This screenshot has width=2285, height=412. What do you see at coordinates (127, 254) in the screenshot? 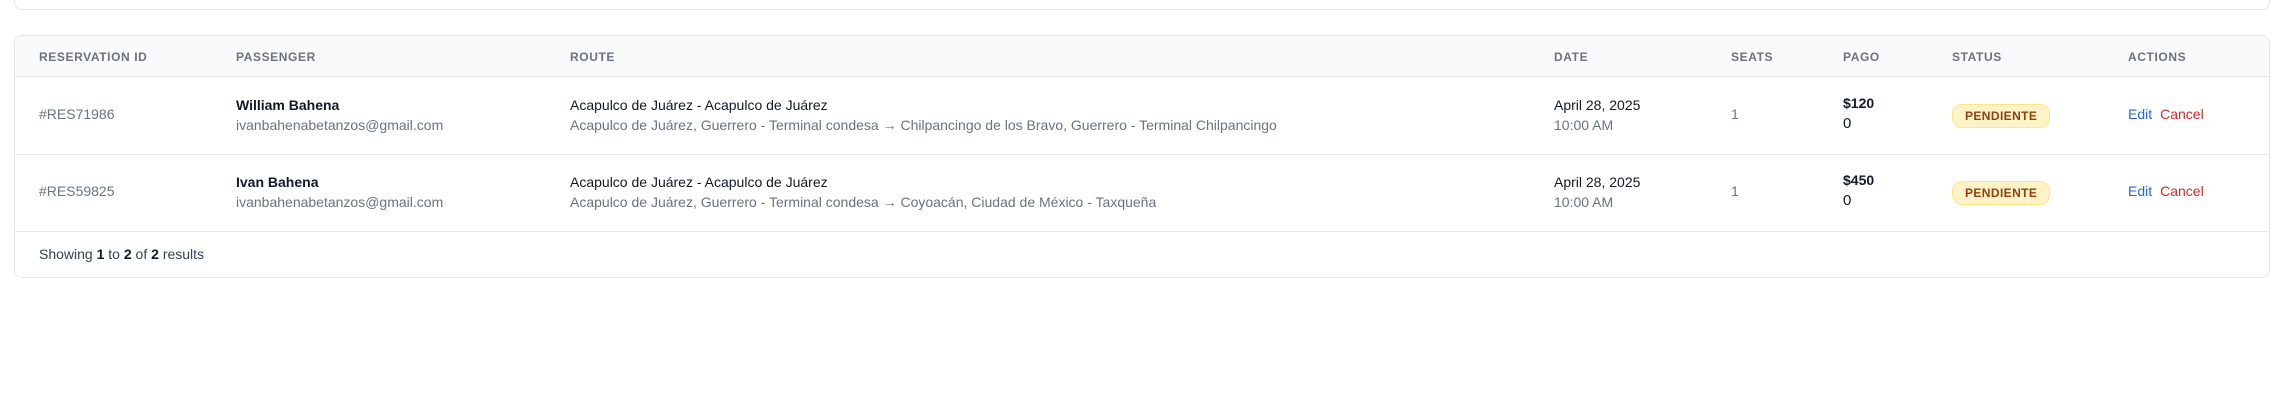
I see `pagination-to: 2` at bounding box center [127, 254].